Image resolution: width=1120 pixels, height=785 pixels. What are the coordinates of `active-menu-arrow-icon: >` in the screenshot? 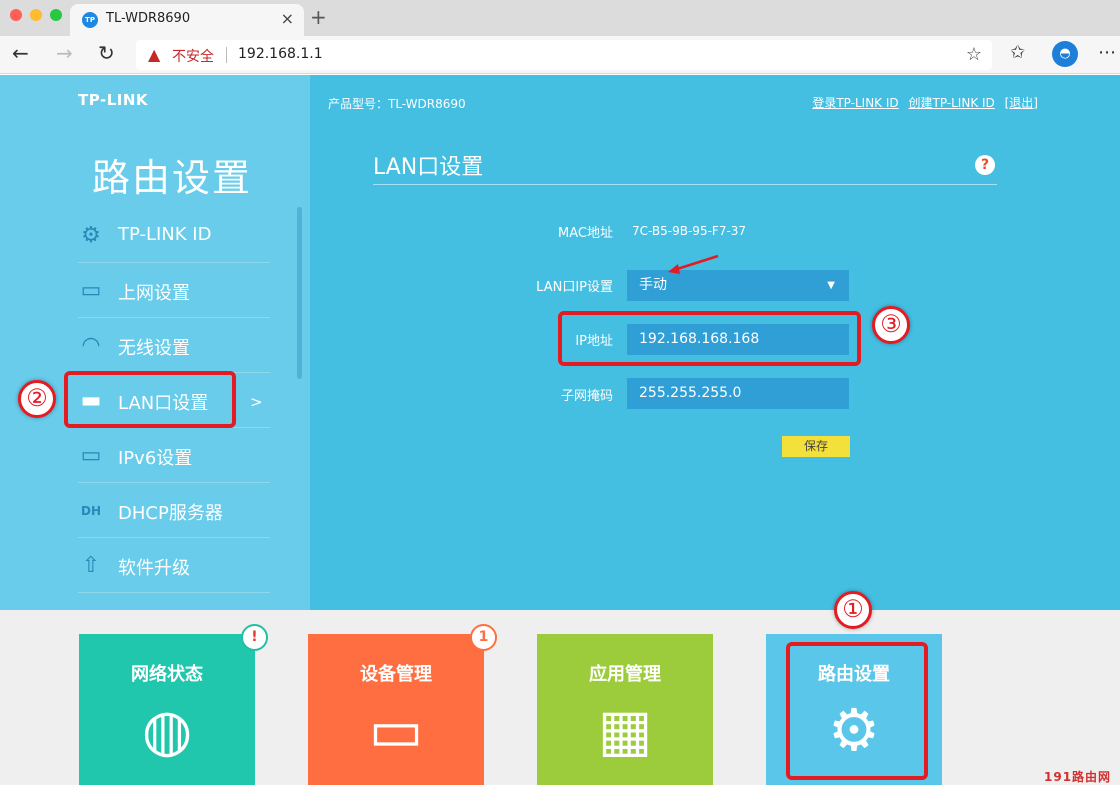 It's located at (256, 402).